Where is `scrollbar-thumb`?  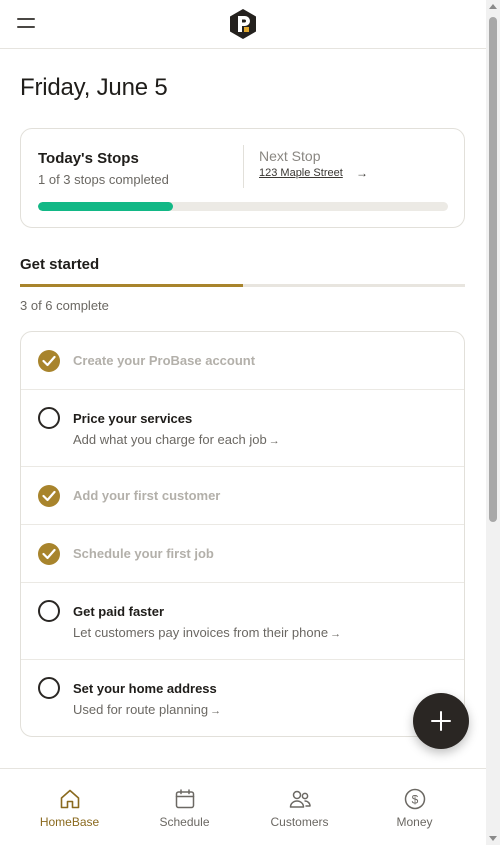
scrollbar-thumb is located at coordinates (493, 269).